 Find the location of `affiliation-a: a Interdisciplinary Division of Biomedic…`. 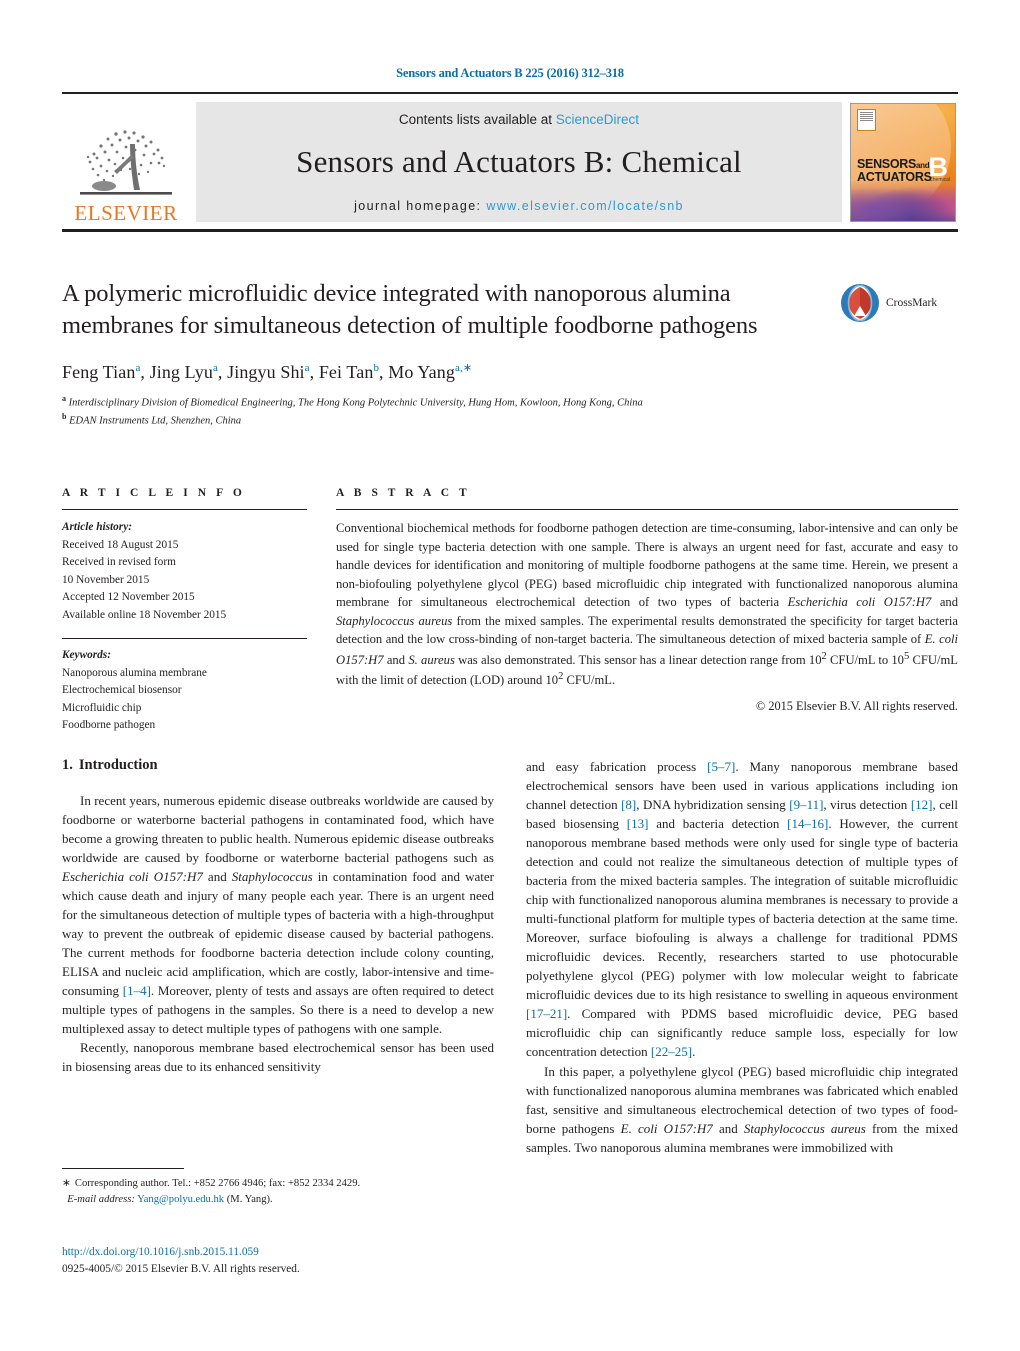

affiliation-a: a Interdisciplinary Division of Biomedic… is located at coordinates (352, 401).